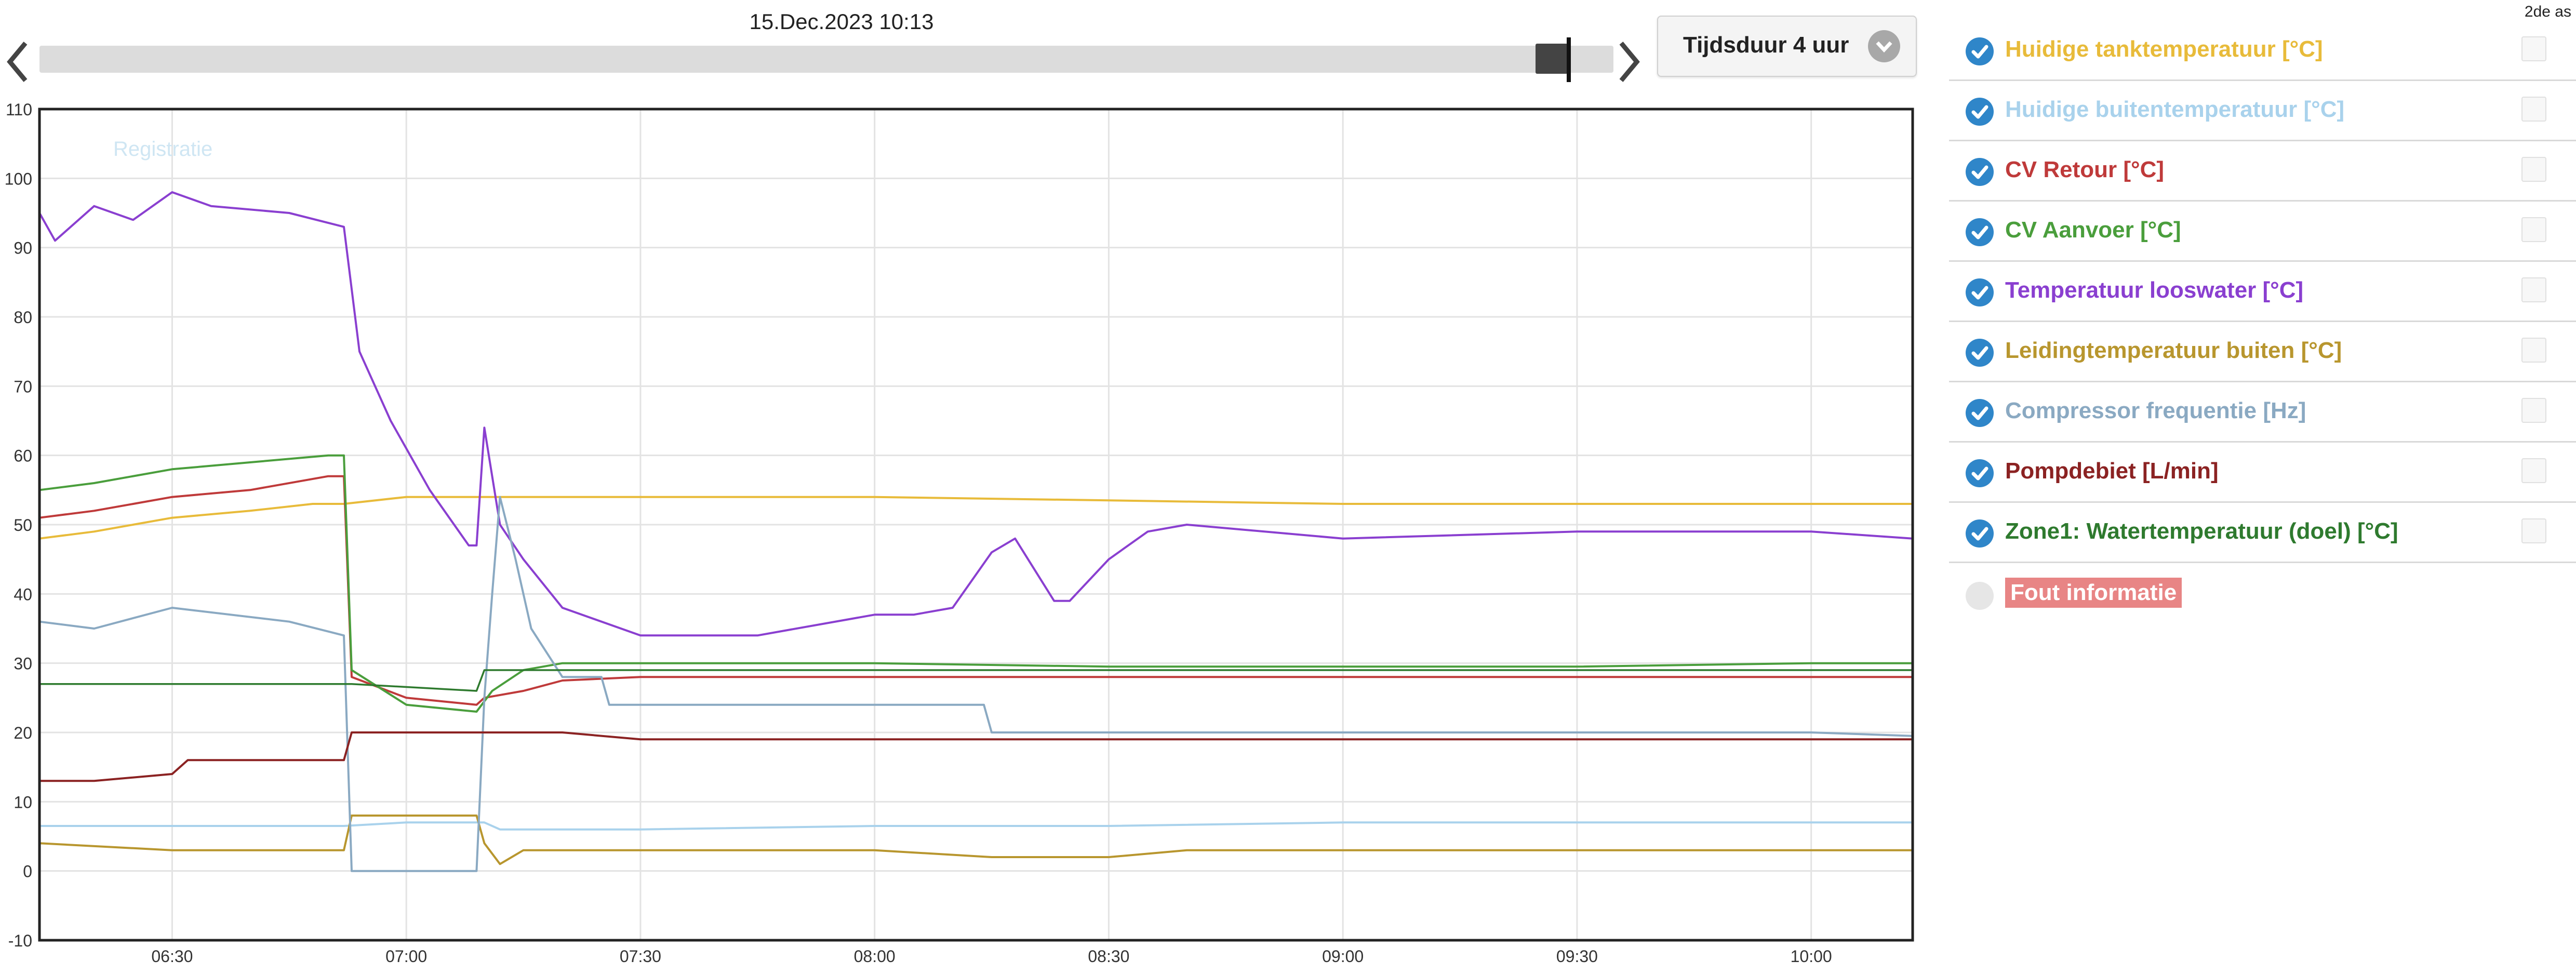 The width and height of the screenshot is (2576, 974). I want to click on legend-item: Leidingtemperatuur buiten [°C], so click(2262, 352).